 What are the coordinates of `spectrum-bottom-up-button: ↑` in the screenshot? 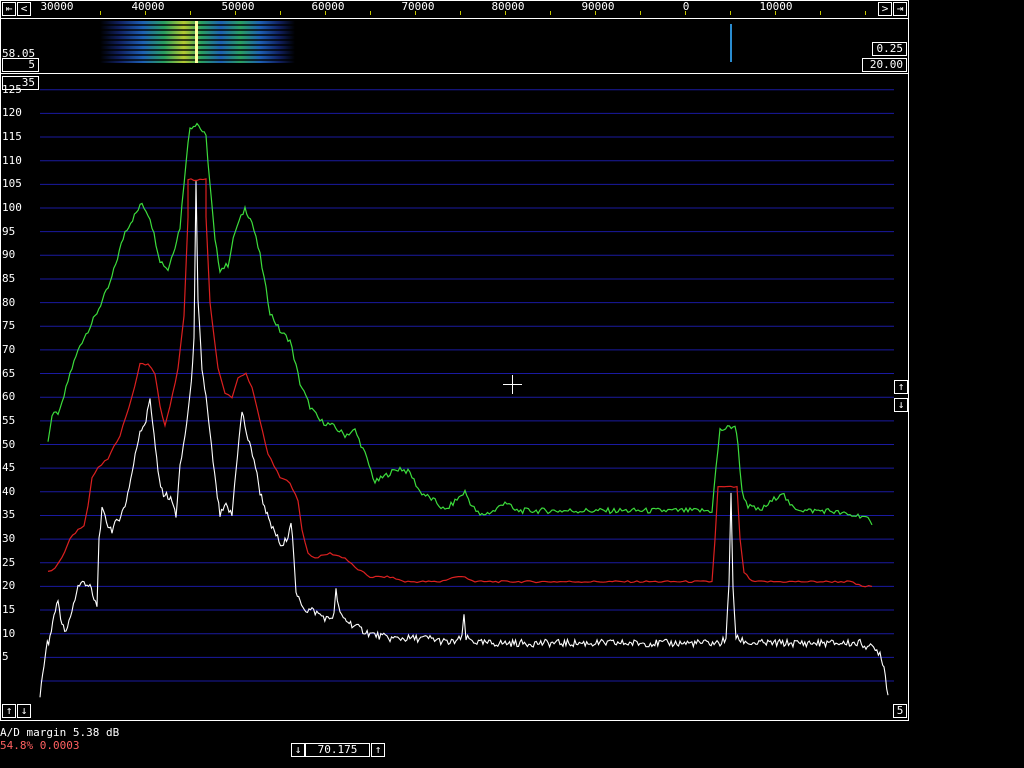 It's located at (9, 711).